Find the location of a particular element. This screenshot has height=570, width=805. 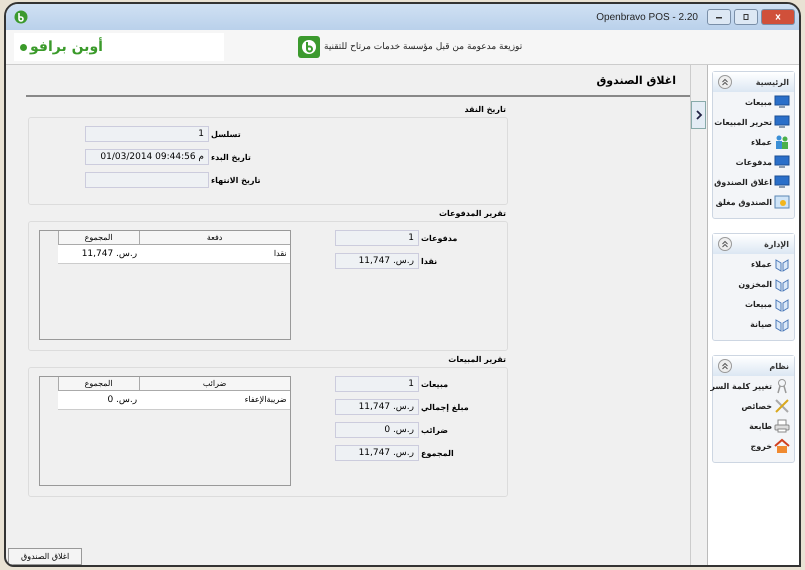

field-label: مدفوعات is located at coordinates (439, 238).